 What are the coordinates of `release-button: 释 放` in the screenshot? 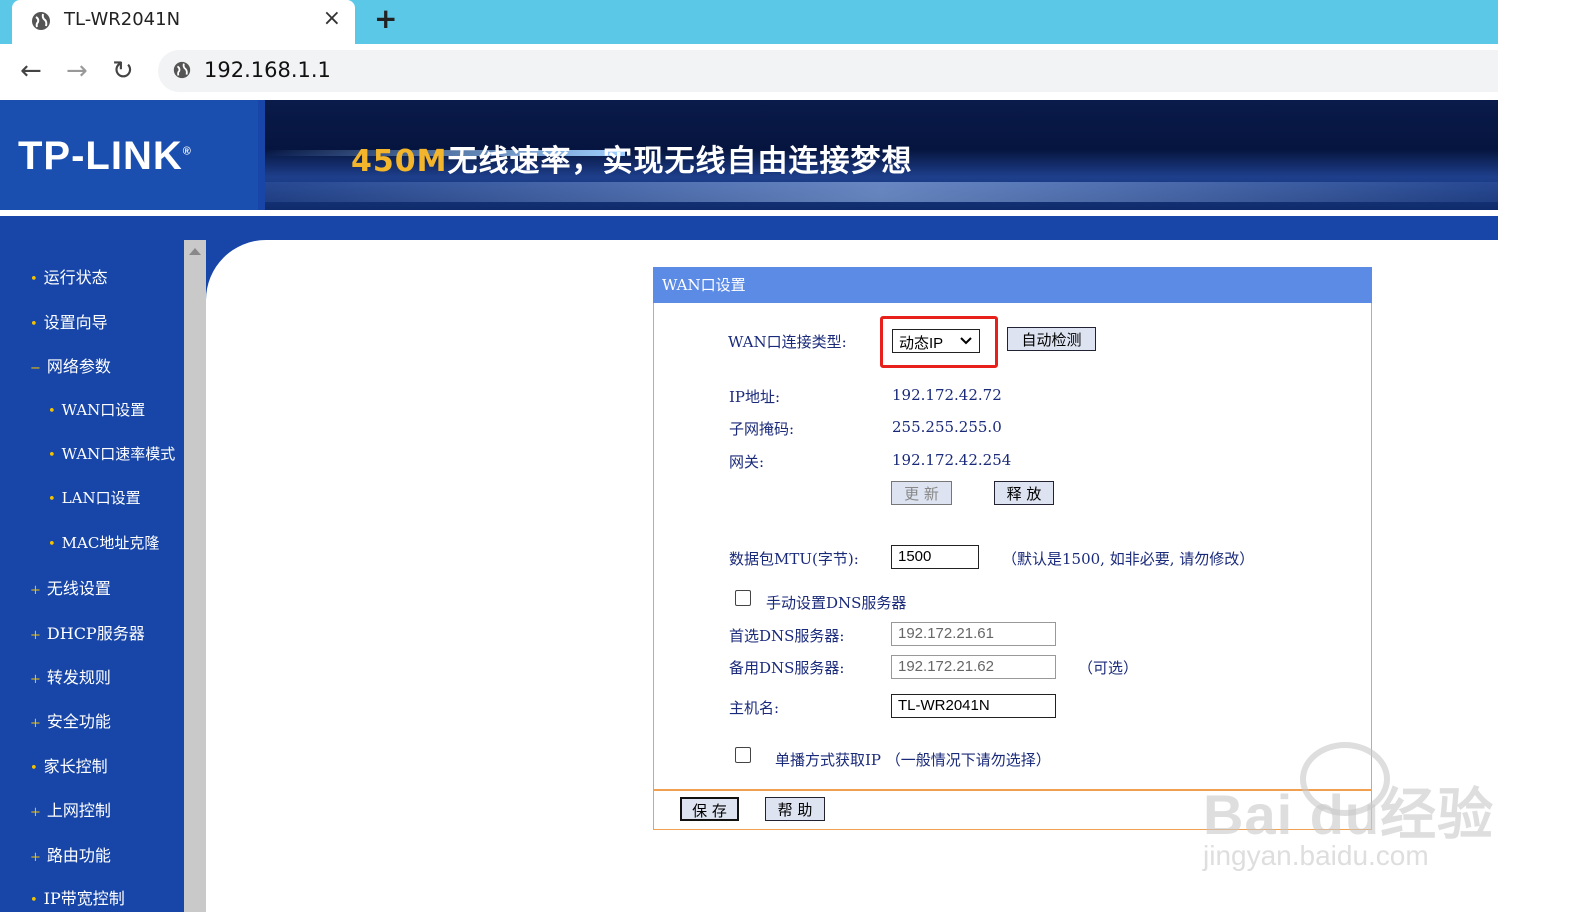 It's located at (1024, 493).